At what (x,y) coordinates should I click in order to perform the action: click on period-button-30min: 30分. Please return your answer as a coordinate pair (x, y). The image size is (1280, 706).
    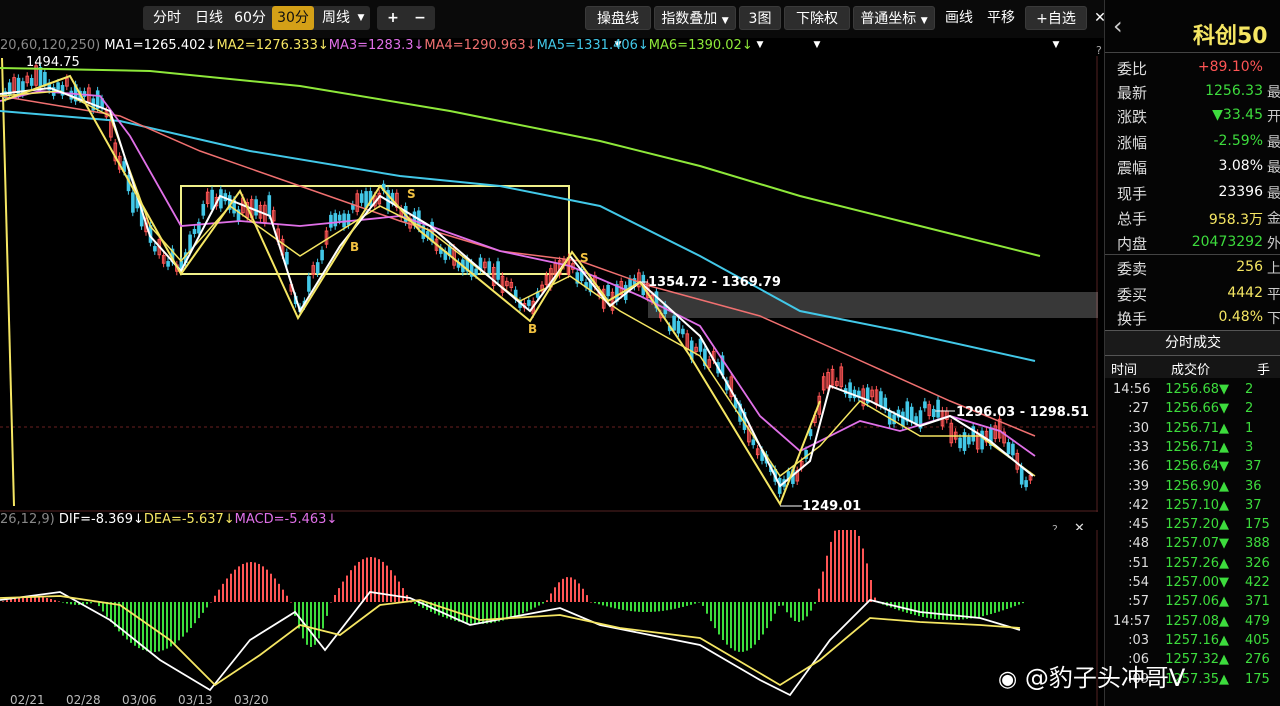
    Looking at the image, I should click on (293, 18).